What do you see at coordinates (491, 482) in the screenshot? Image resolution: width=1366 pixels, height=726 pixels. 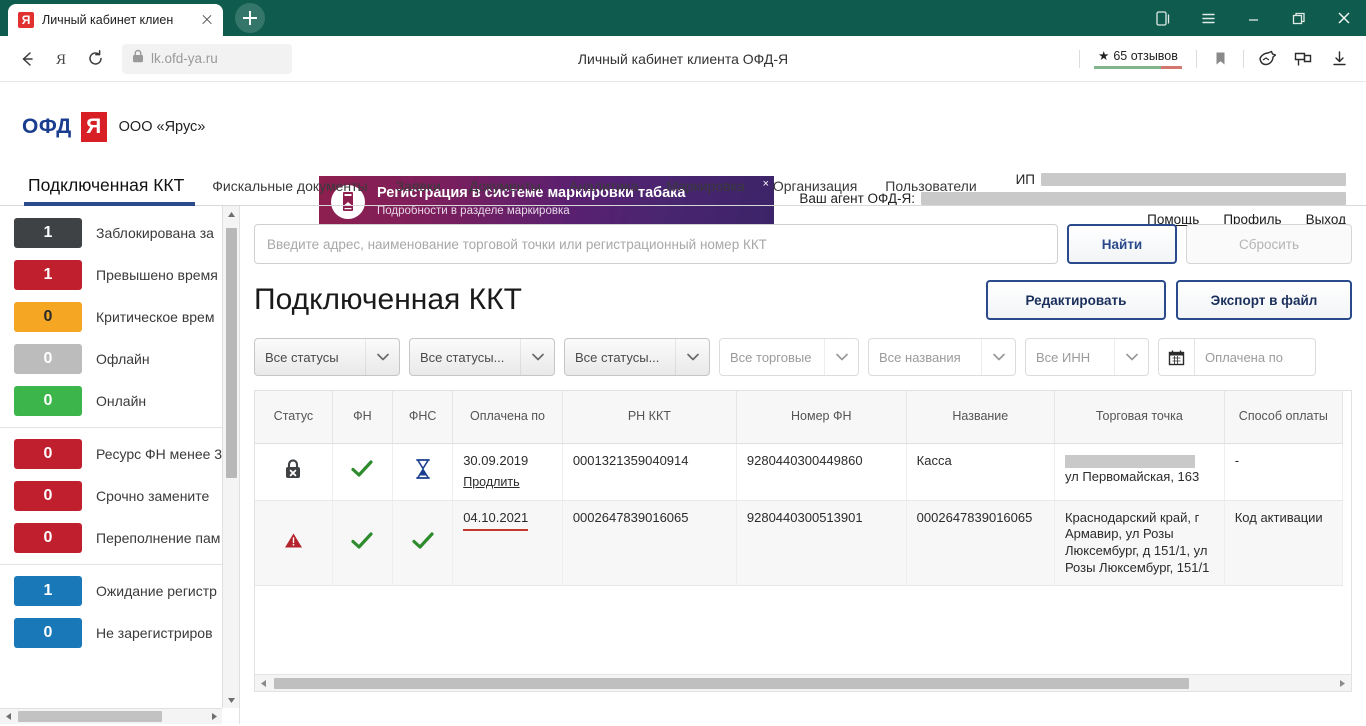 I see `extend-link: Продлить` at bounding box center [491, 482].